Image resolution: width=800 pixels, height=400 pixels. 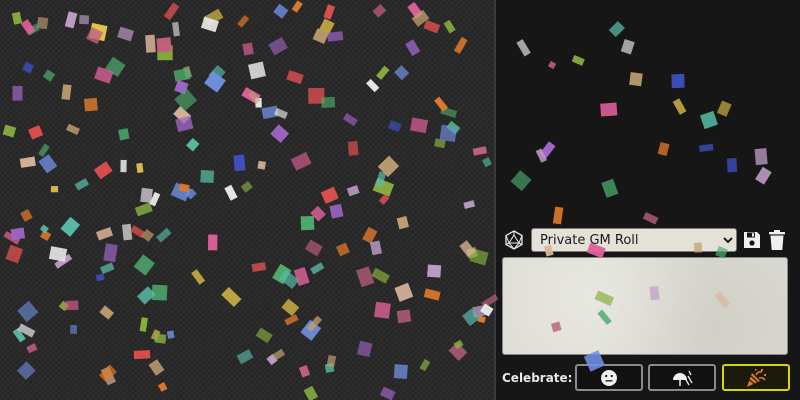 I want to click on celebrate-neutral-button, so click(x=609, y=377).